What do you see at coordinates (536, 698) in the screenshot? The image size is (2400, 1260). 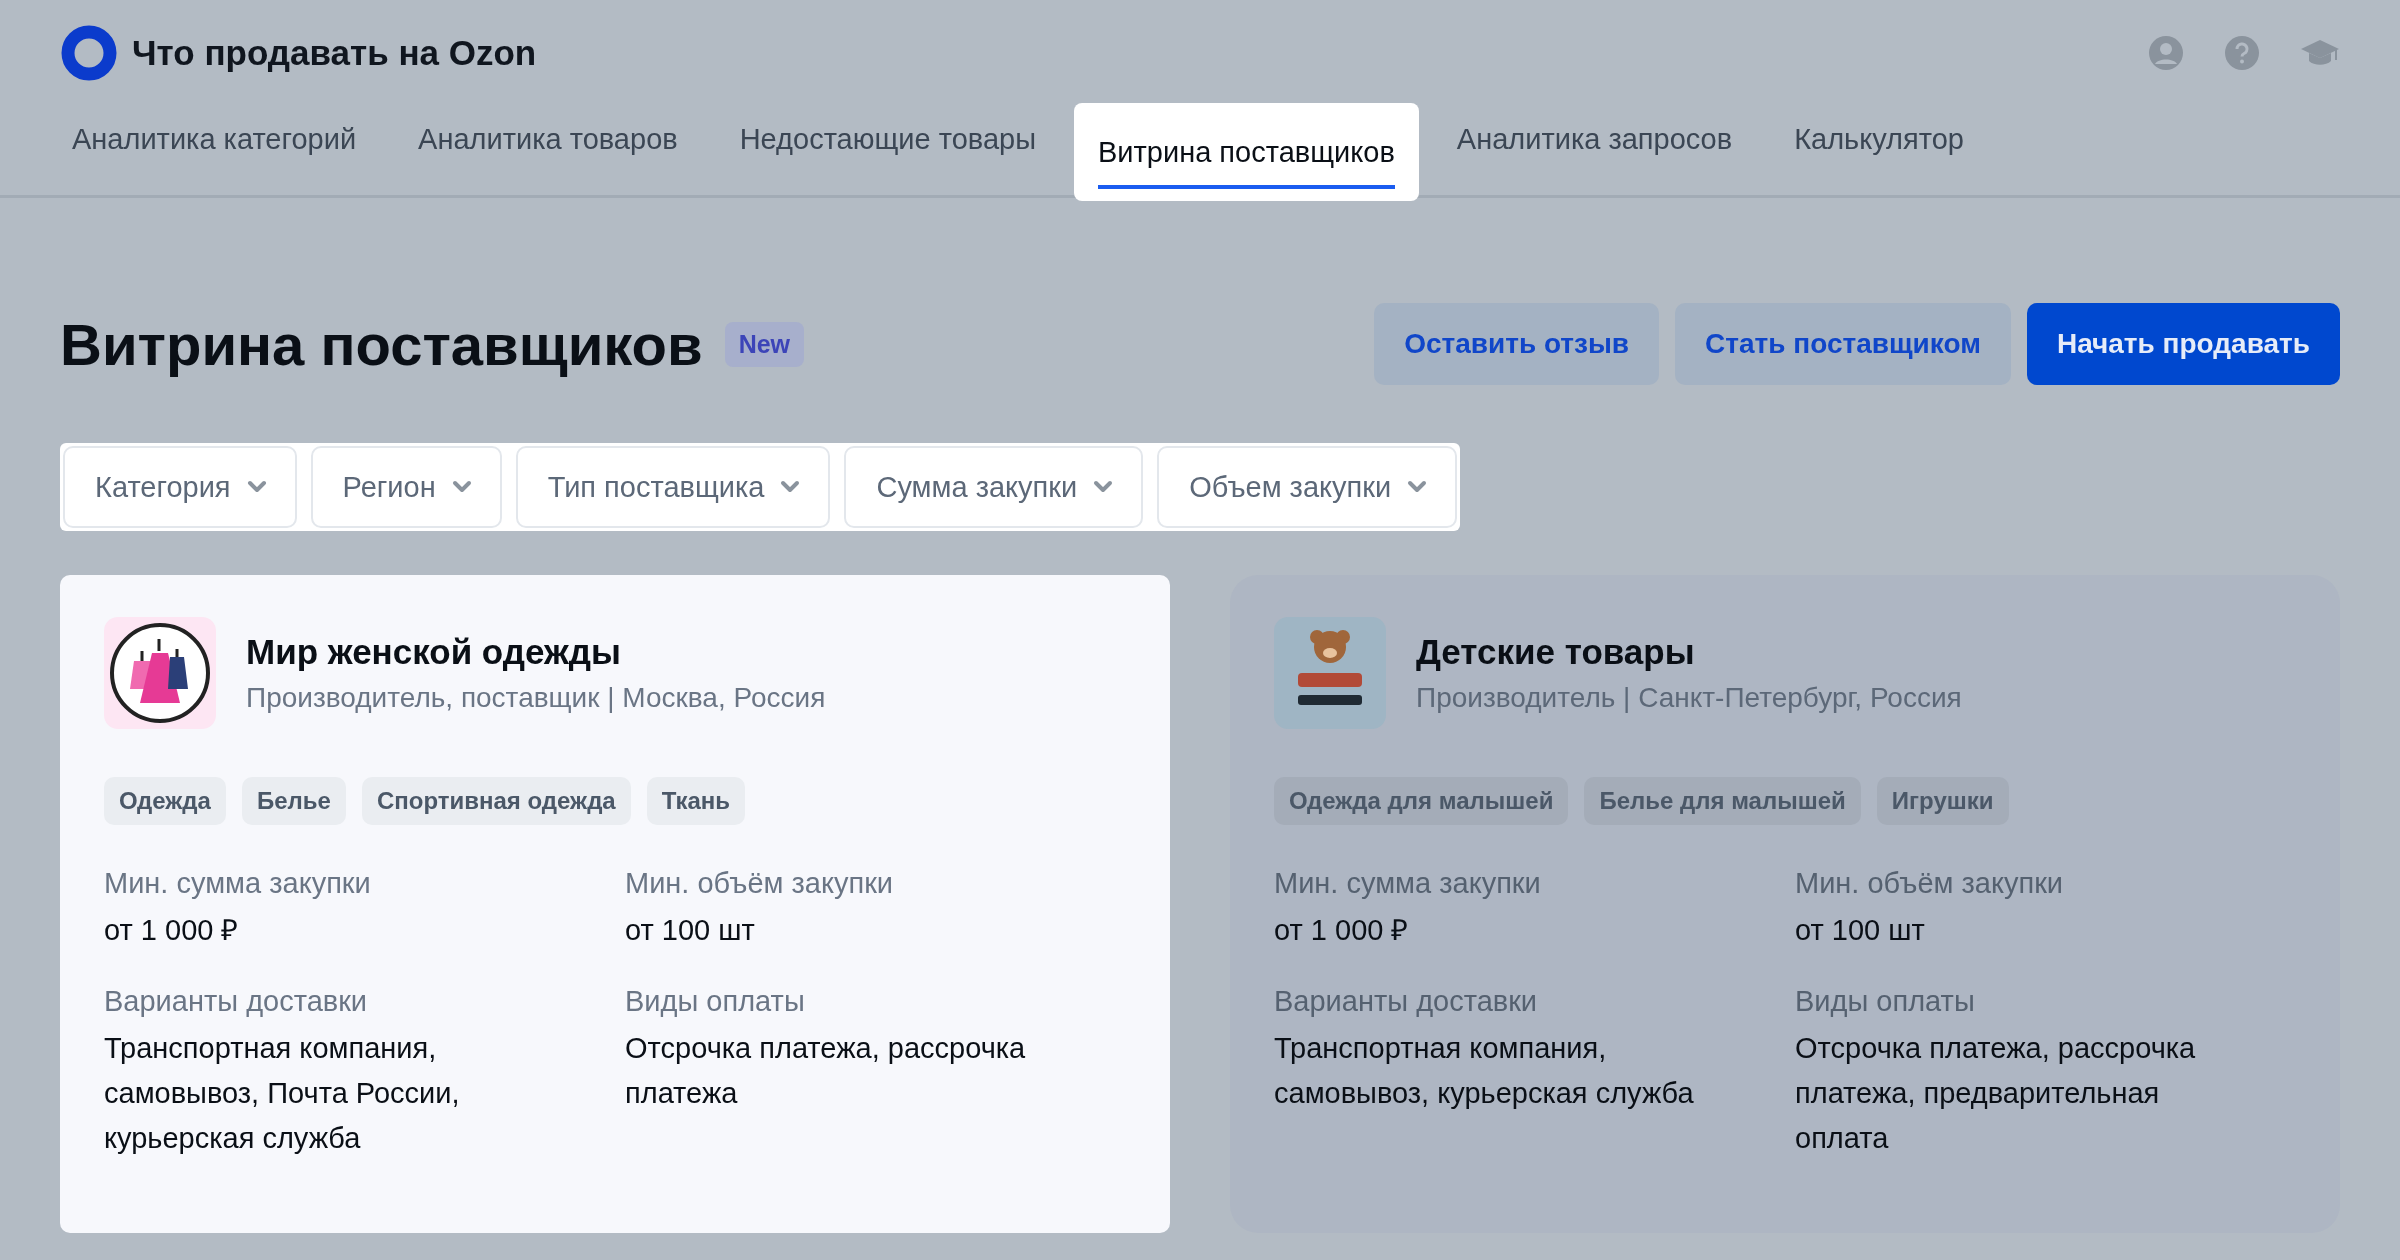 I see `supplier-description: Производитель, поставщик | Москва, Россия` at bounding box center [536, 698].